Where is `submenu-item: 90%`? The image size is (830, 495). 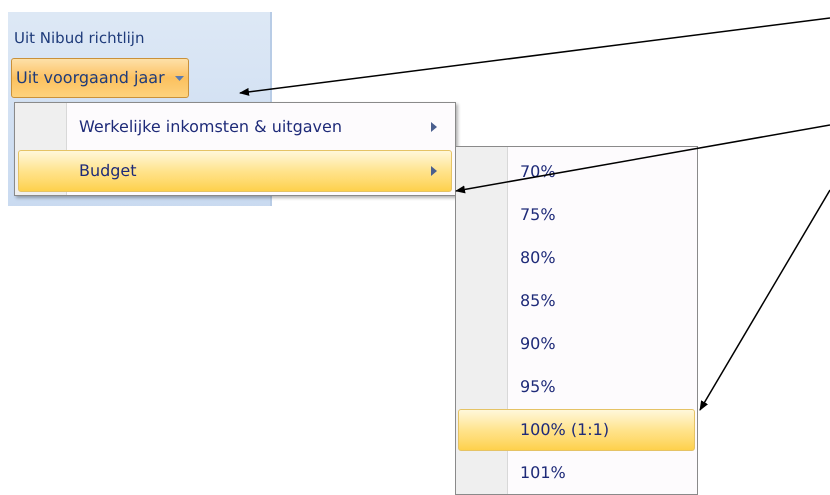 submenu-item: 90% is located at coordinates (576, 344).